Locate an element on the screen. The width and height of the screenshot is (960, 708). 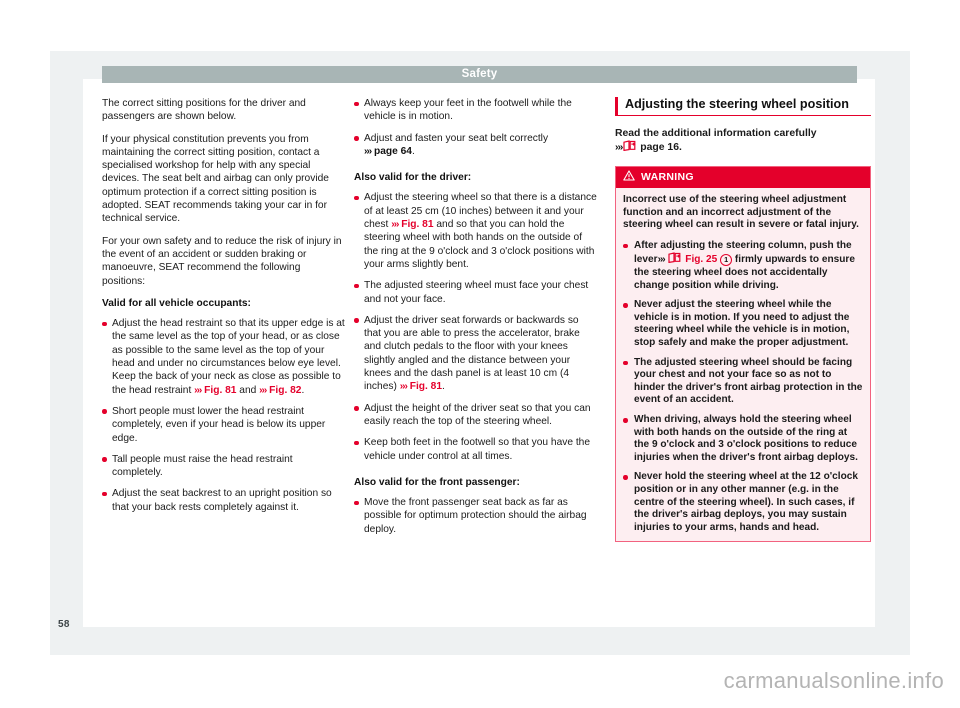
section-heading-text: Adjusting the steering wheel position is located at coordinates (737, 104).